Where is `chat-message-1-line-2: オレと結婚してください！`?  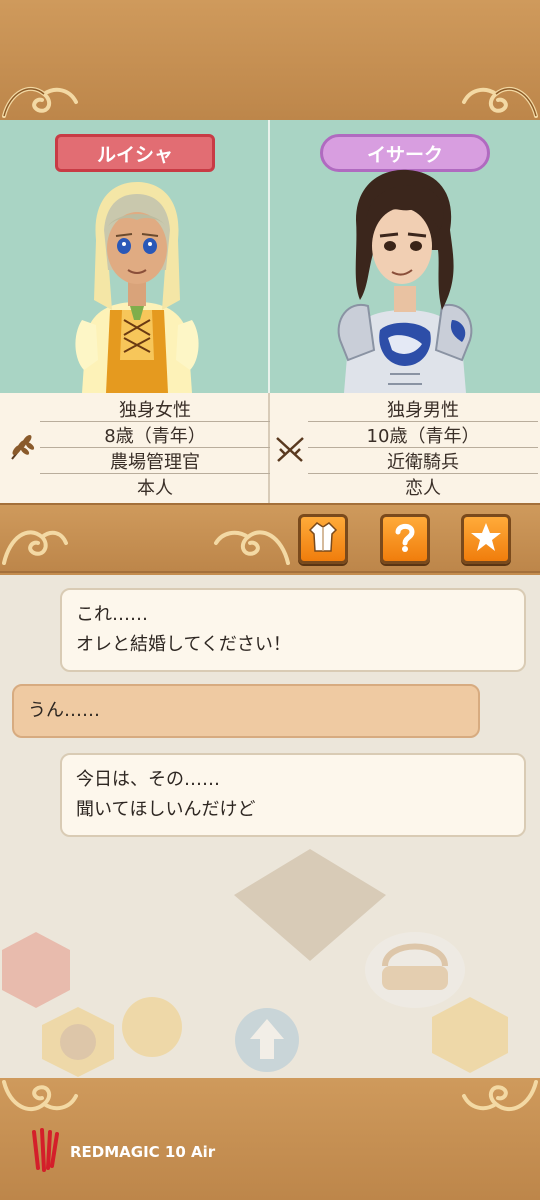
chat-message-1-line-2: オレと結婚してください！ is located at coordinates (183, 644).